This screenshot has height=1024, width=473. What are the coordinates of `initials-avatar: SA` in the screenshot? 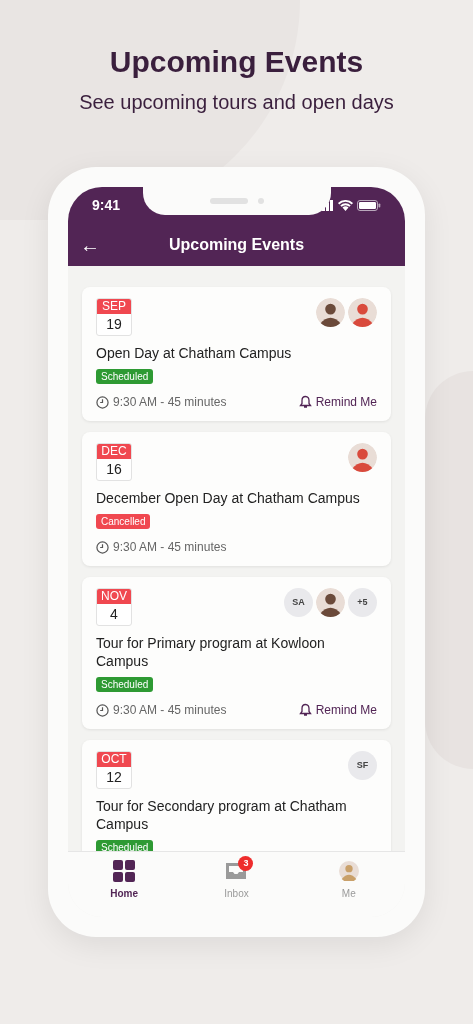 It's located at (298, 602).